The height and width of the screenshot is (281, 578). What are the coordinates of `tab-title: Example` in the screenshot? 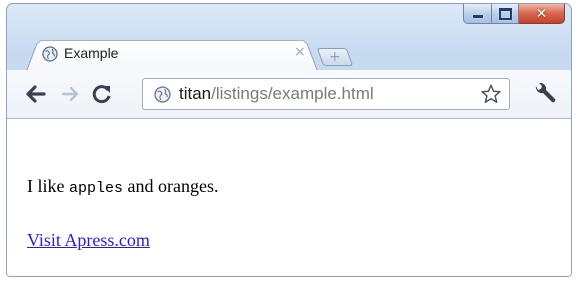 It's located at (91, 53).